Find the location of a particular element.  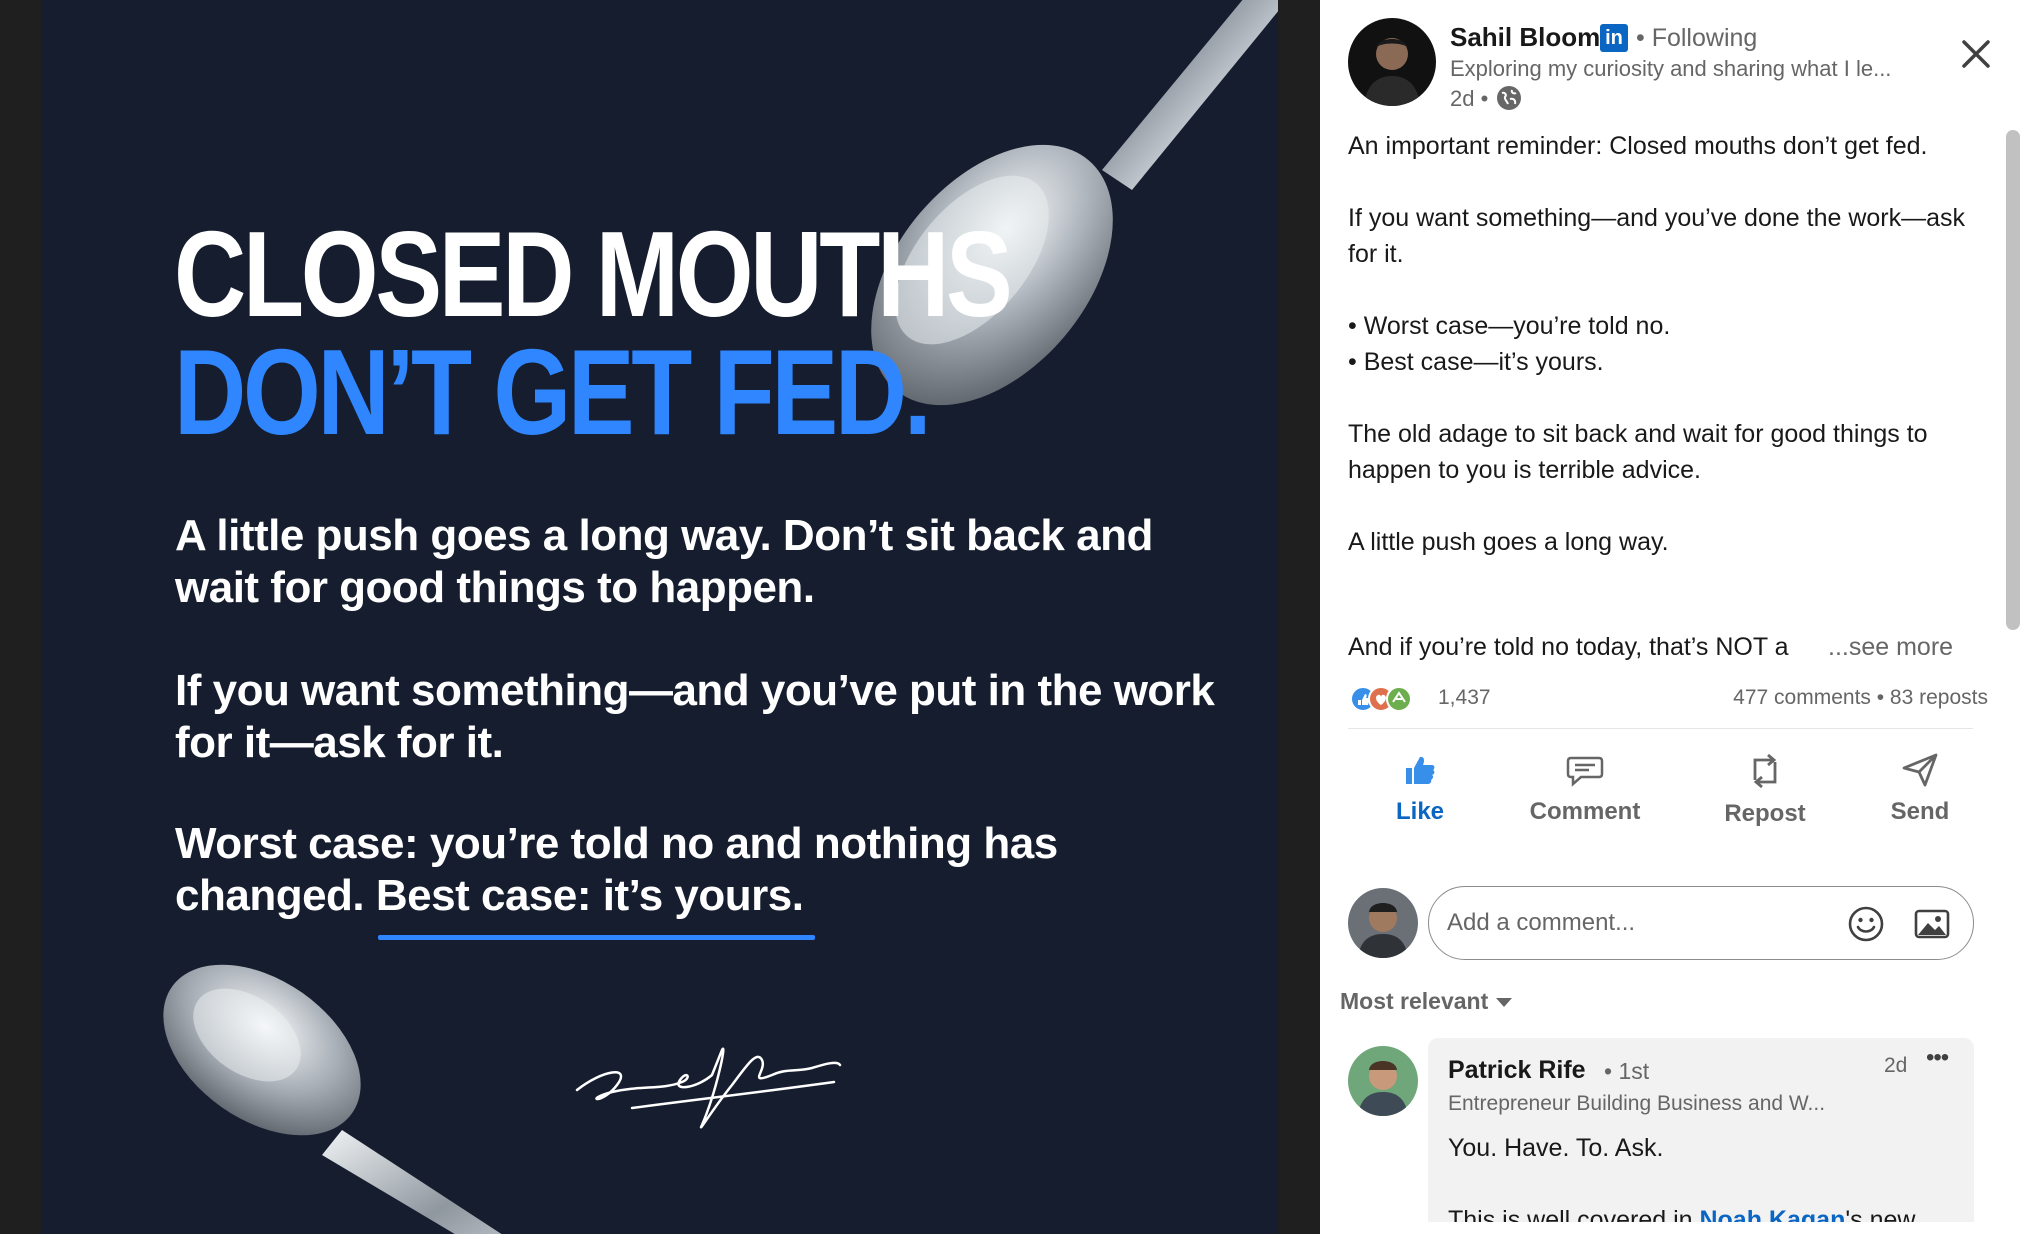

post-bullet: • Best case—it’s yours. is located at coordinates (1476, 362).